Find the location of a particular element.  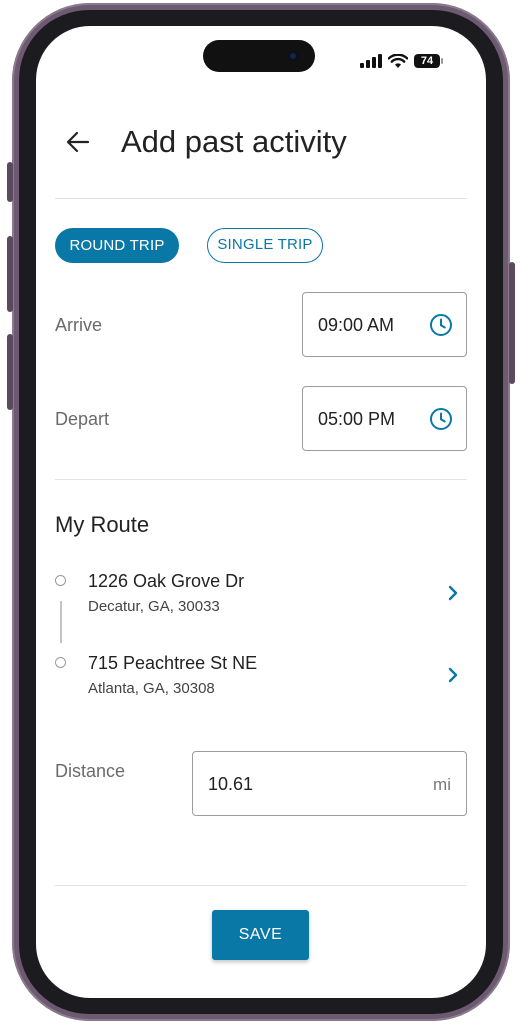

depart-time-field: 05:00 PM is located at coordinates (384, 418).